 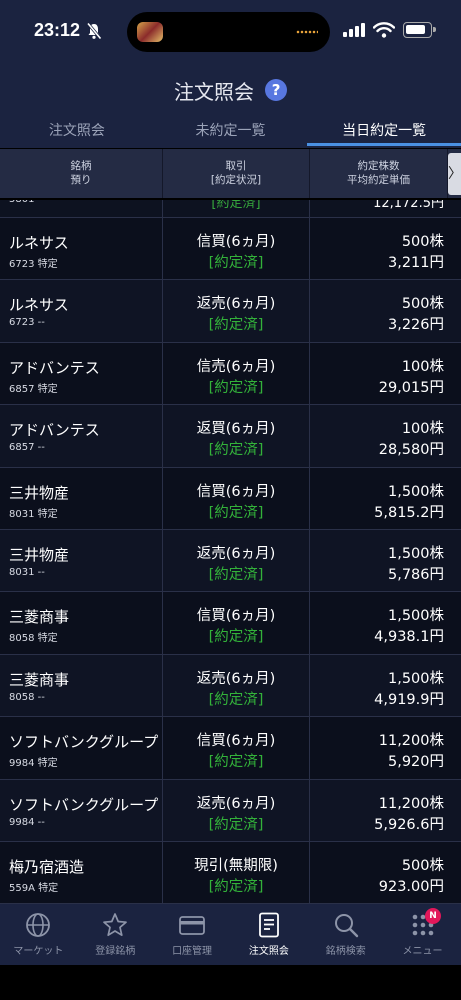 I want to click on stock-cell: 梅乃宿酒造 559A 特定, so click(x=81, y=872).